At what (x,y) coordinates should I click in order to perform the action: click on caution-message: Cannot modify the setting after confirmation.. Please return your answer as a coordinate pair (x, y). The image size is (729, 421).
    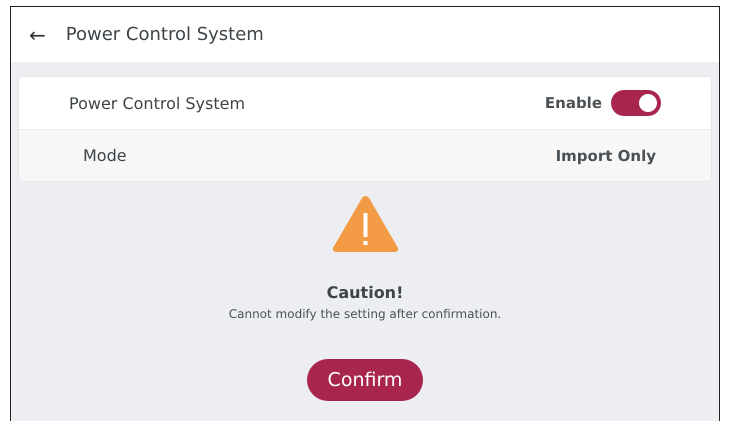
    Looking at the image, I should click on (365, 314).